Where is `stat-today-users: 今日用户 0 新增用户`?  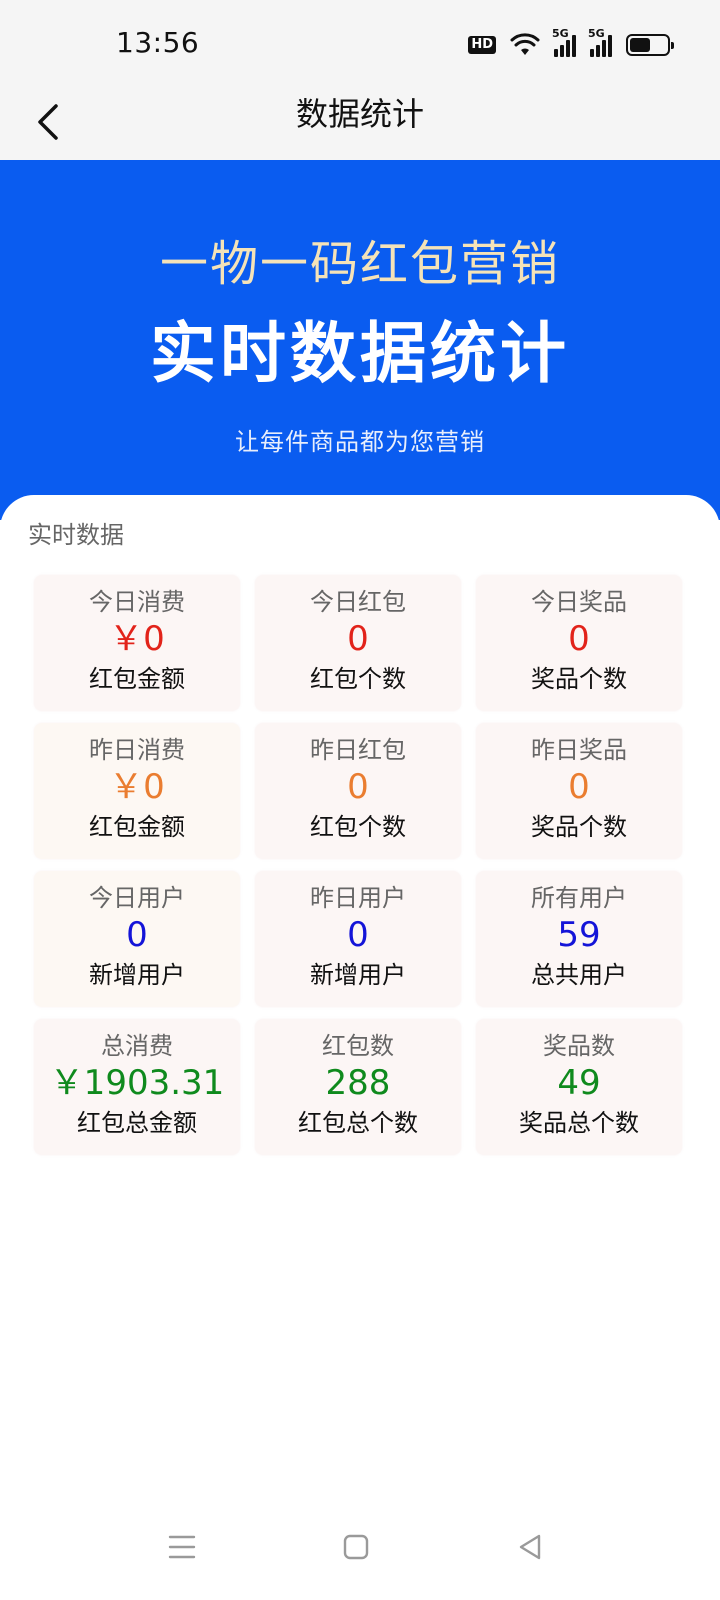
stat-today-users: 今日用户 0 新增用户 is located at coordinates (137, 939).